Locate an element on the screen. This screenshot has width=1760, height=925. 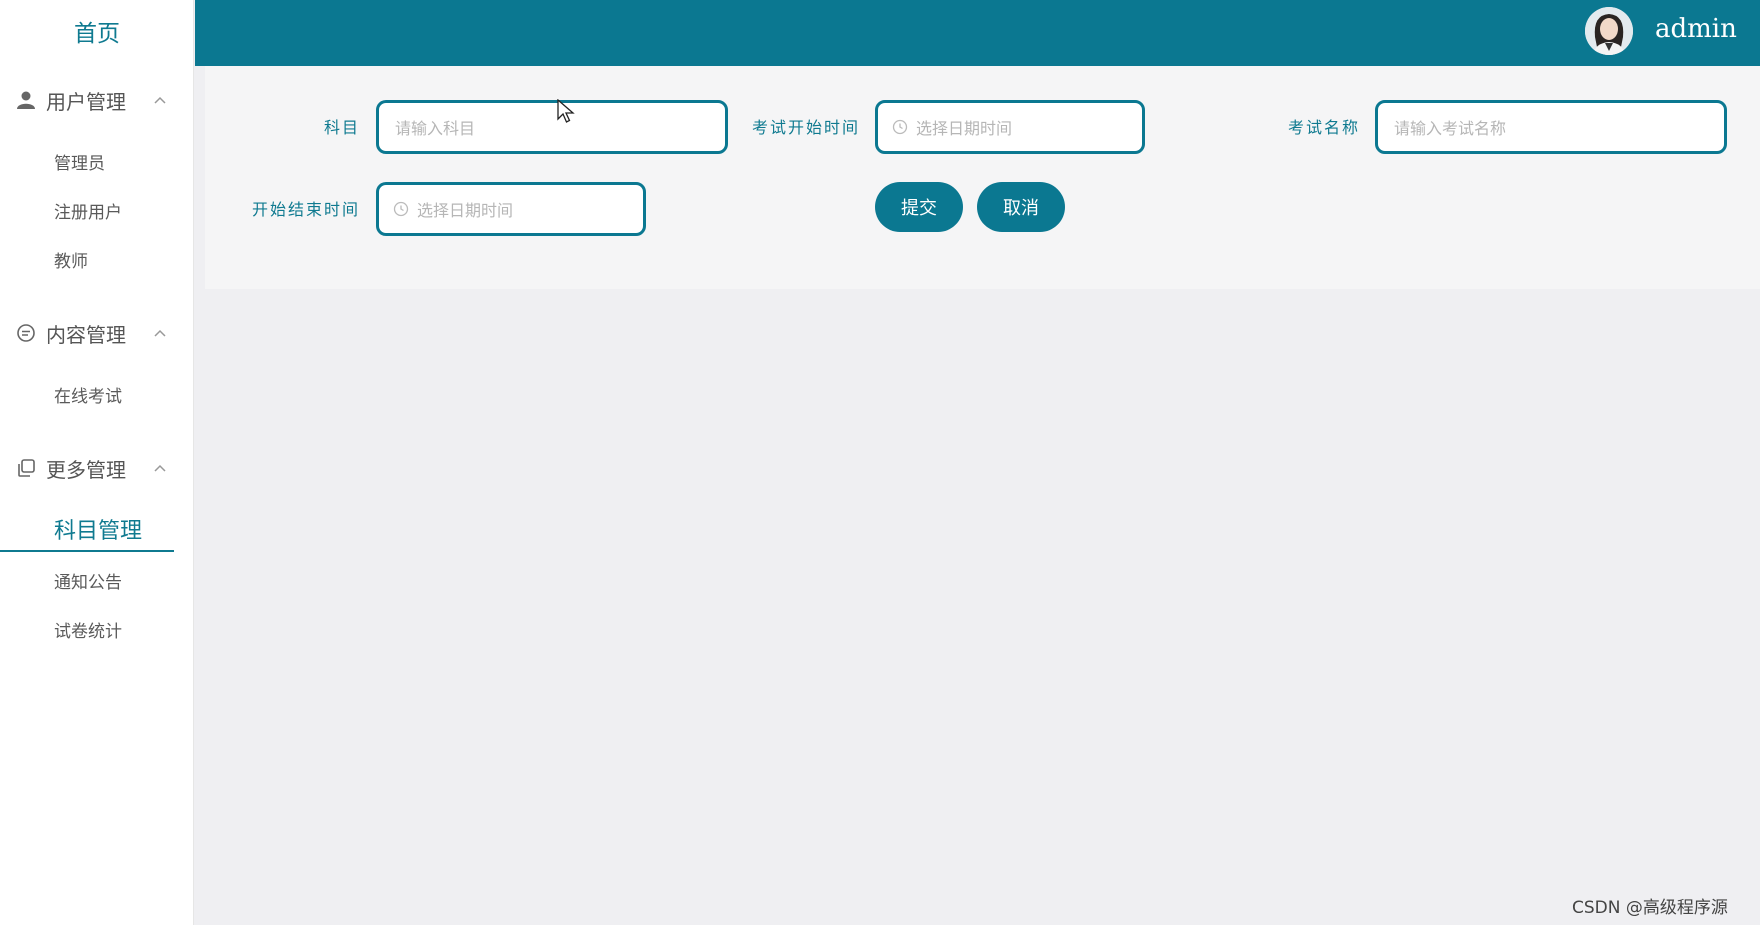
home-link: 首页 is located at coordinates (97, 31).